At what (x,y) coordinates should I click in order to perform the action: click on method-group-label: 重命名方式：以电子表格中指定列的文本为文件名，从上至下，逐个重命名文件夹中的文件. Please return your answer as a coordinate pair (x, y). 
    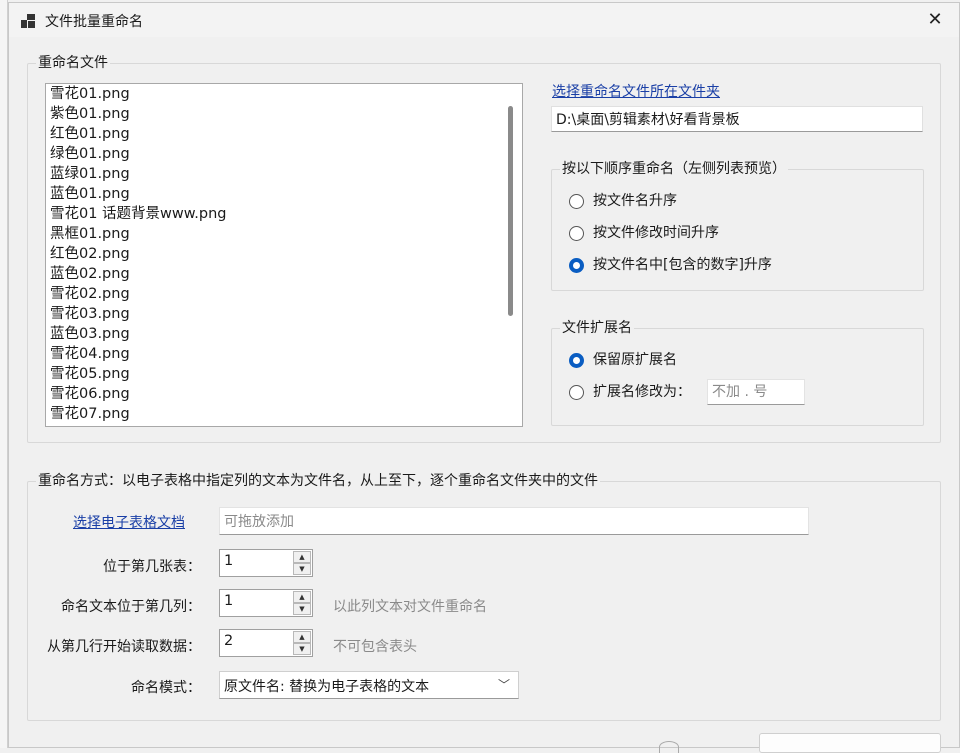
    Looking at the image, I should click on (318, 481).